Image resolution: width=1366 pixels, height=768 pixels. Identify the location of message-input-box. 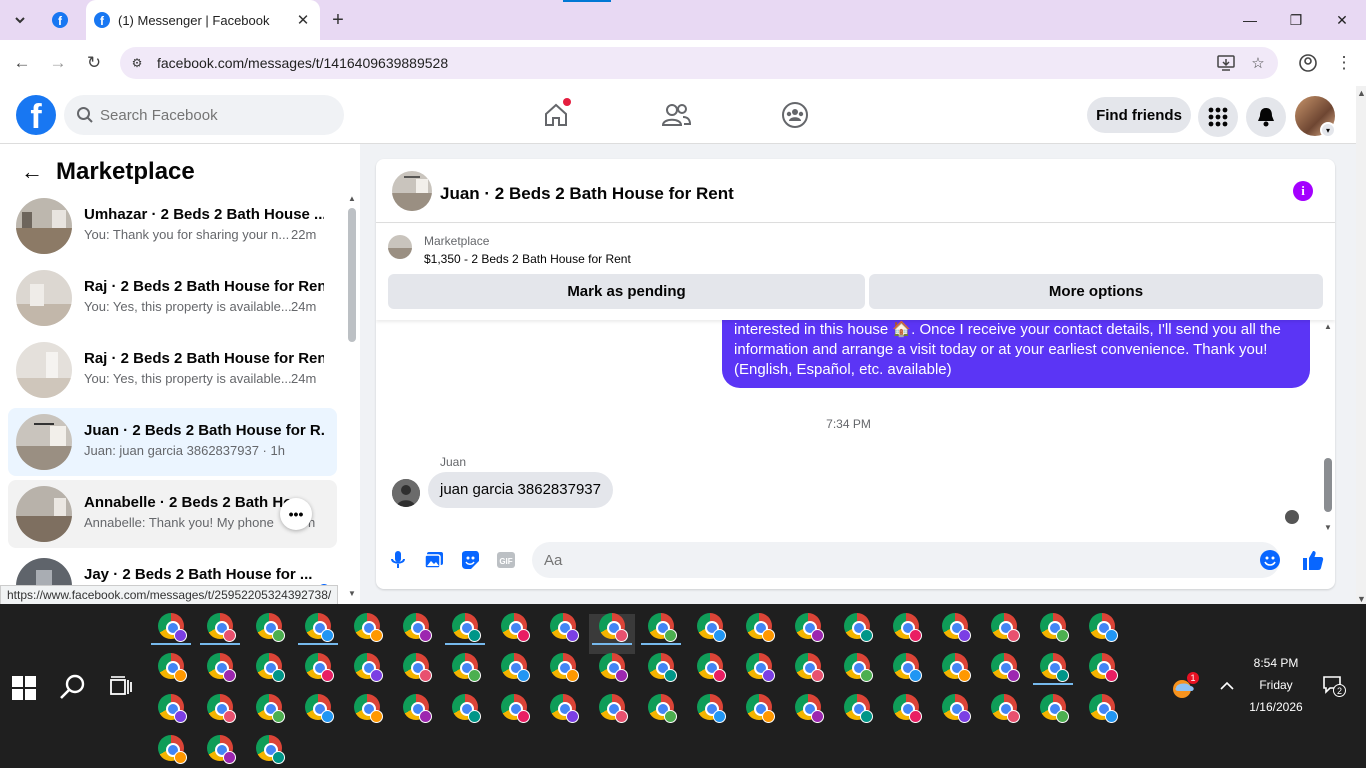
(906, 560).